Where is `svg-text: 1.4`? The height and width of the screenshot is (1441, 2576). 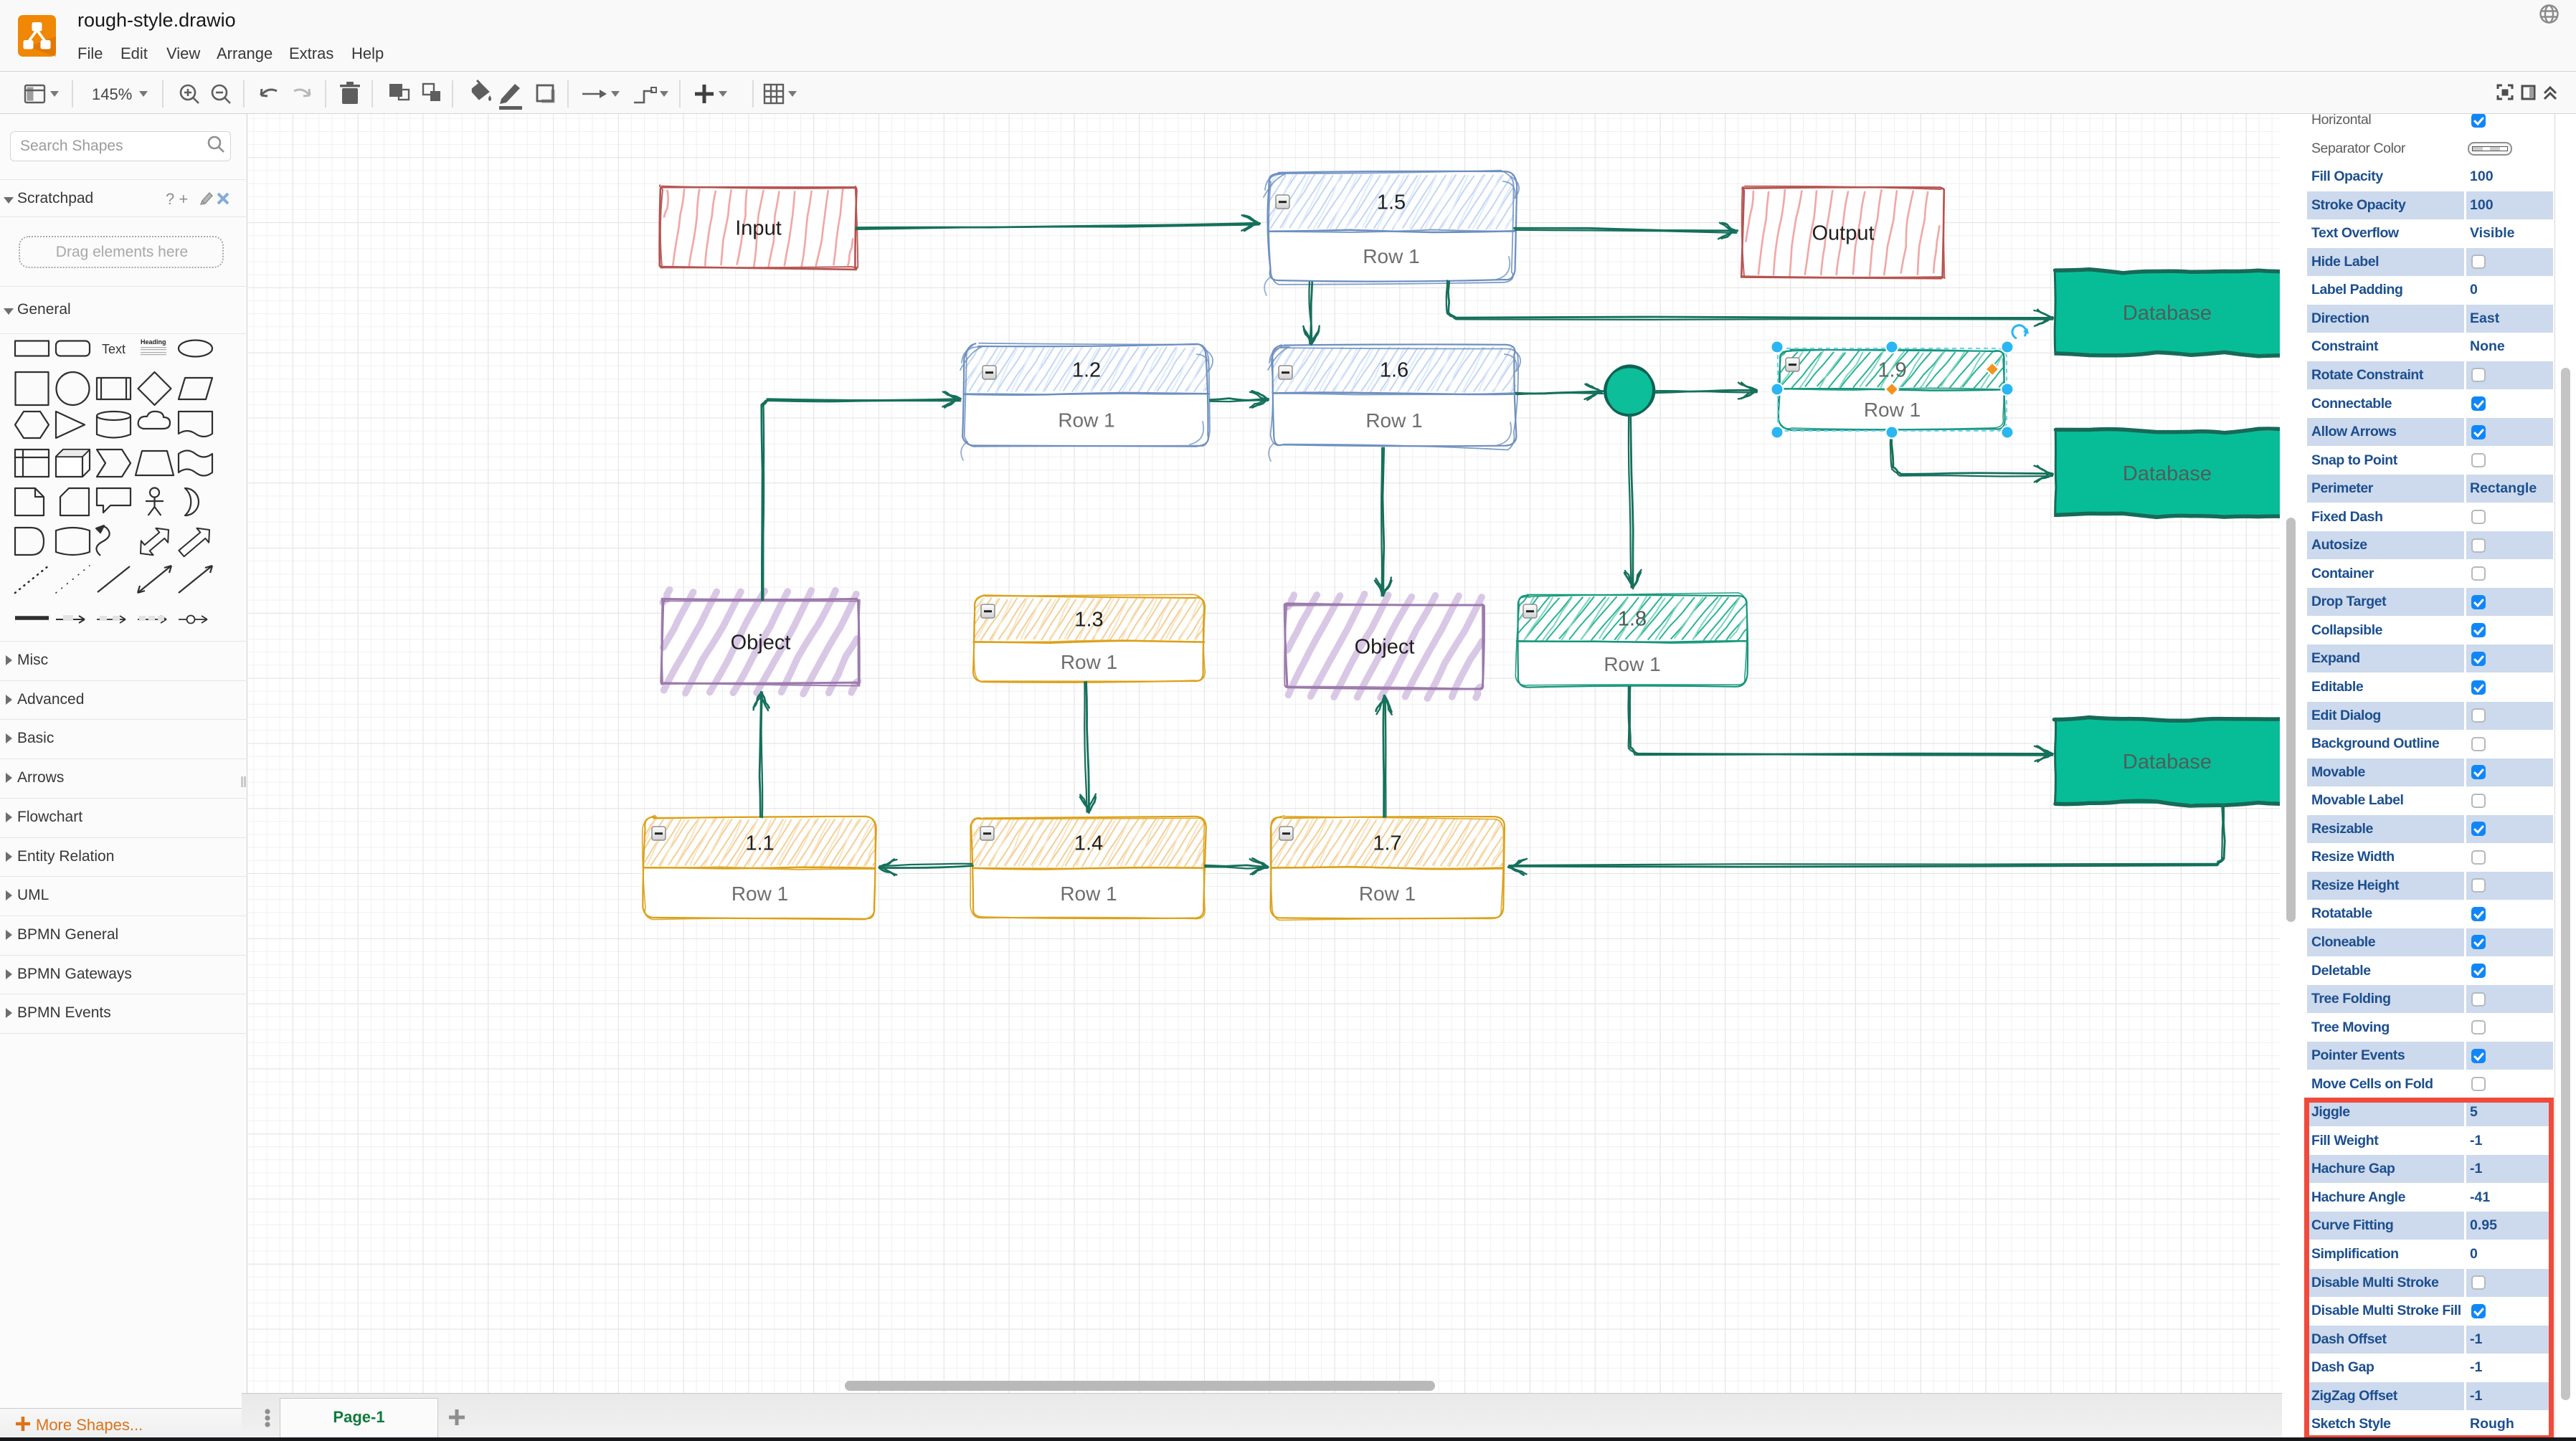
svg-text: 1.4 is located at coordinates (1088, 843).